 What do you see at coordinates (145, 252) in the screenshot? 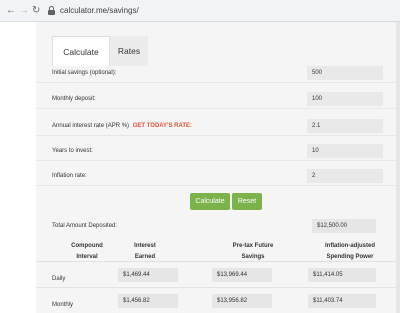
I see `header-interest-earned: Interest Earned` at bounding box center [145, 252].